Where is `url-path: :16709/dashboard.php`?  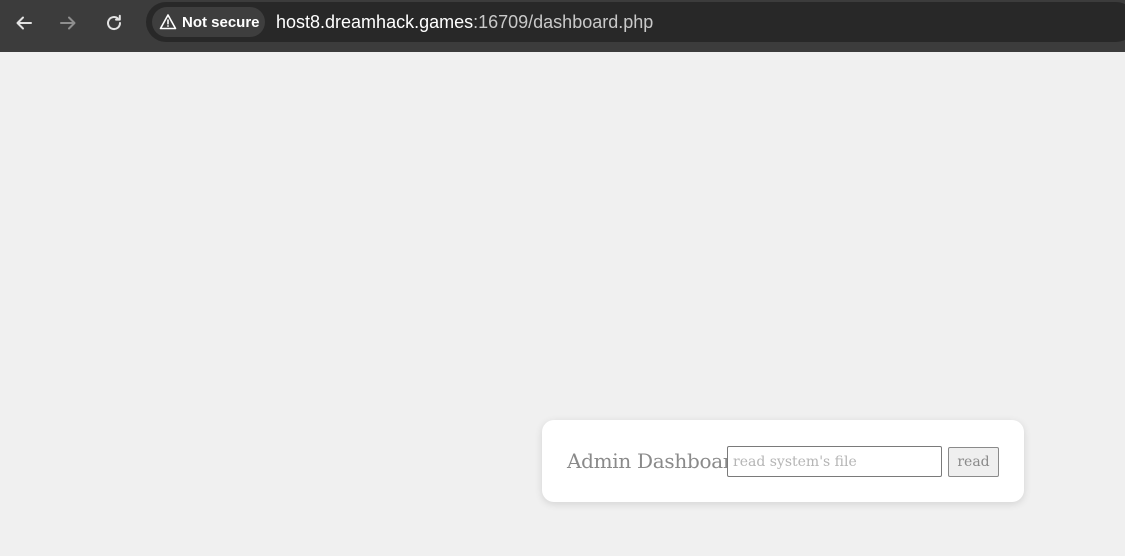
url-path: :16709/dashboard.php is located at coordinates (563, 22).